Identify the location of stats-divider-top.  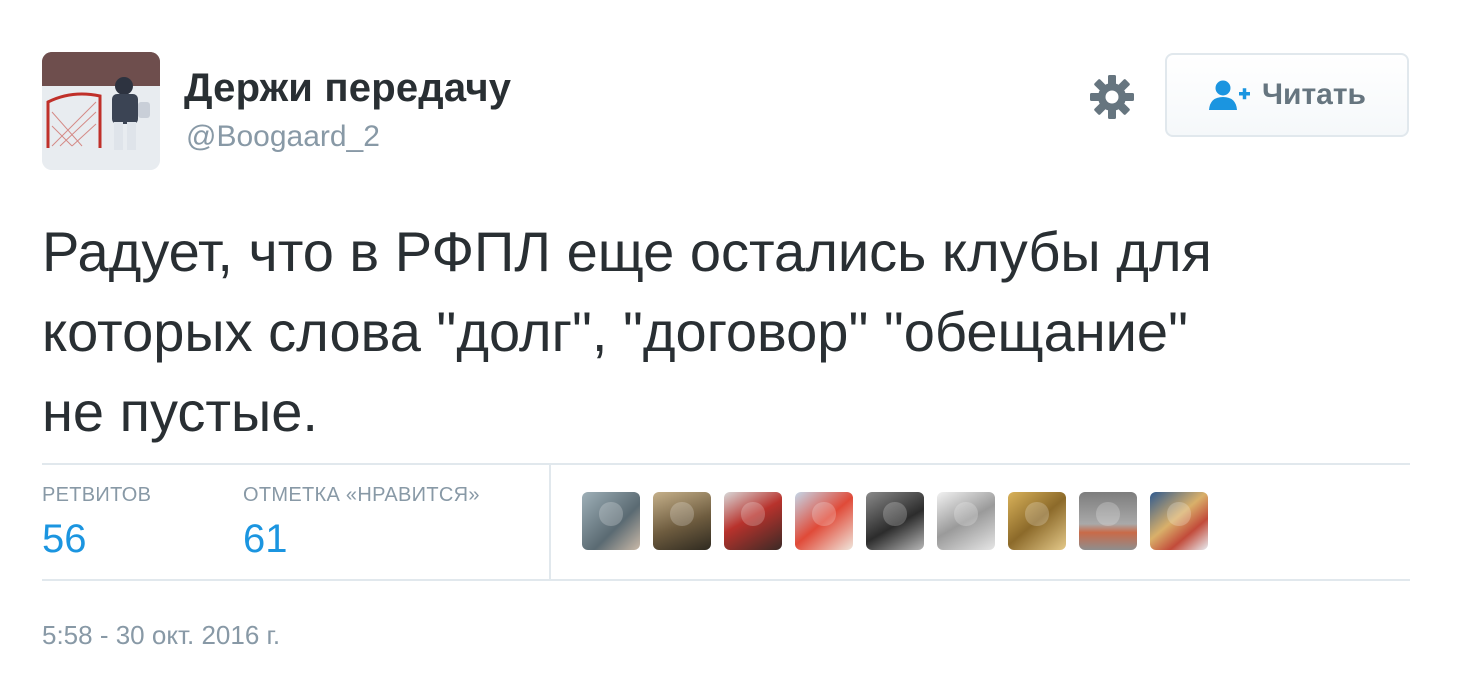
(726, 464).